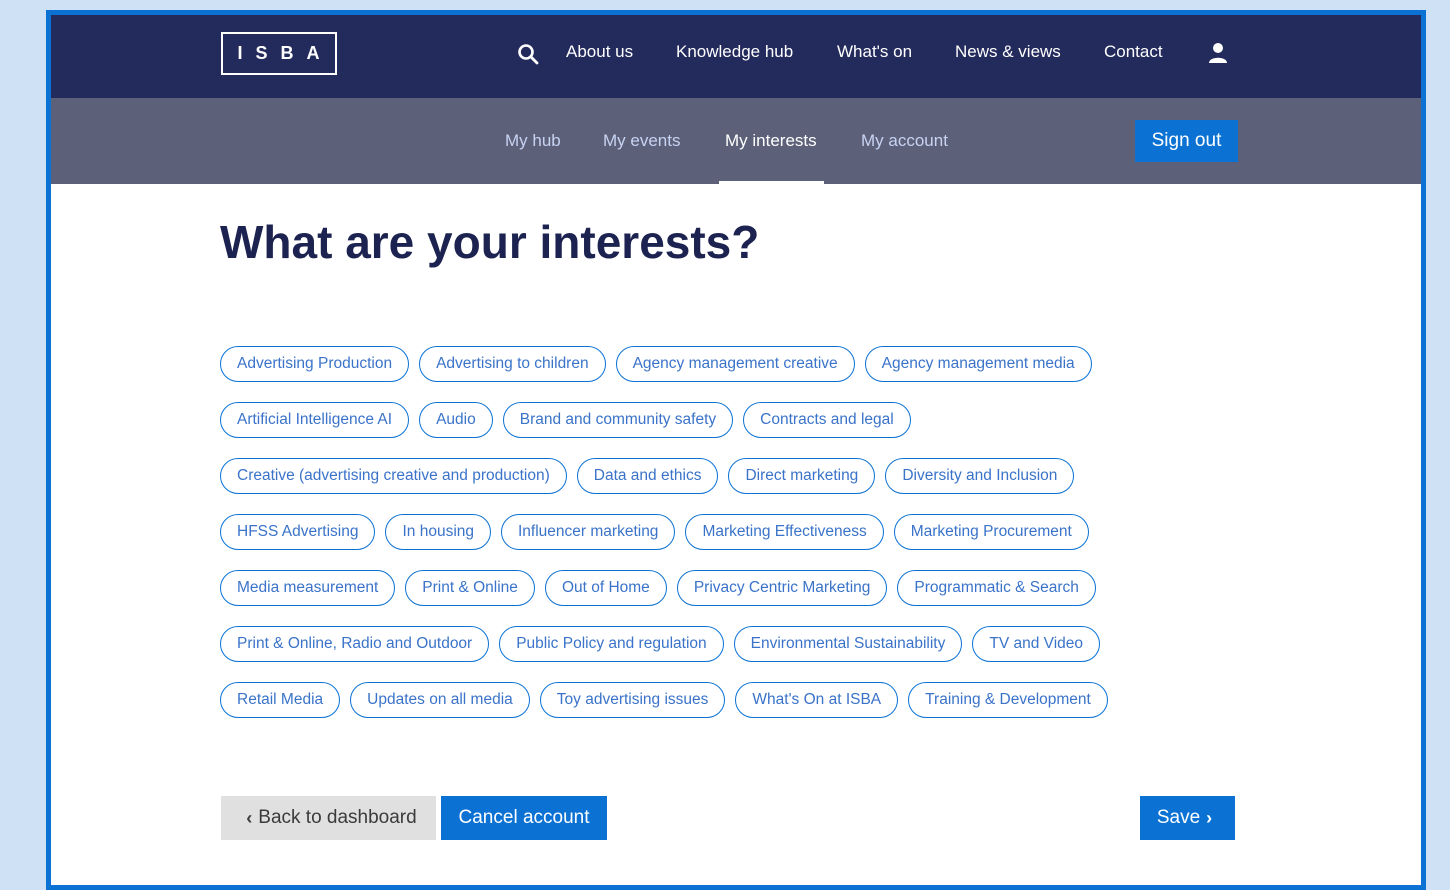 This screenshot has height=890, width=1450. What do you see at coordinates (280, 700) in the screenshot?
I see `interest-tag: Retail Media` at bounding box center [280, 700].